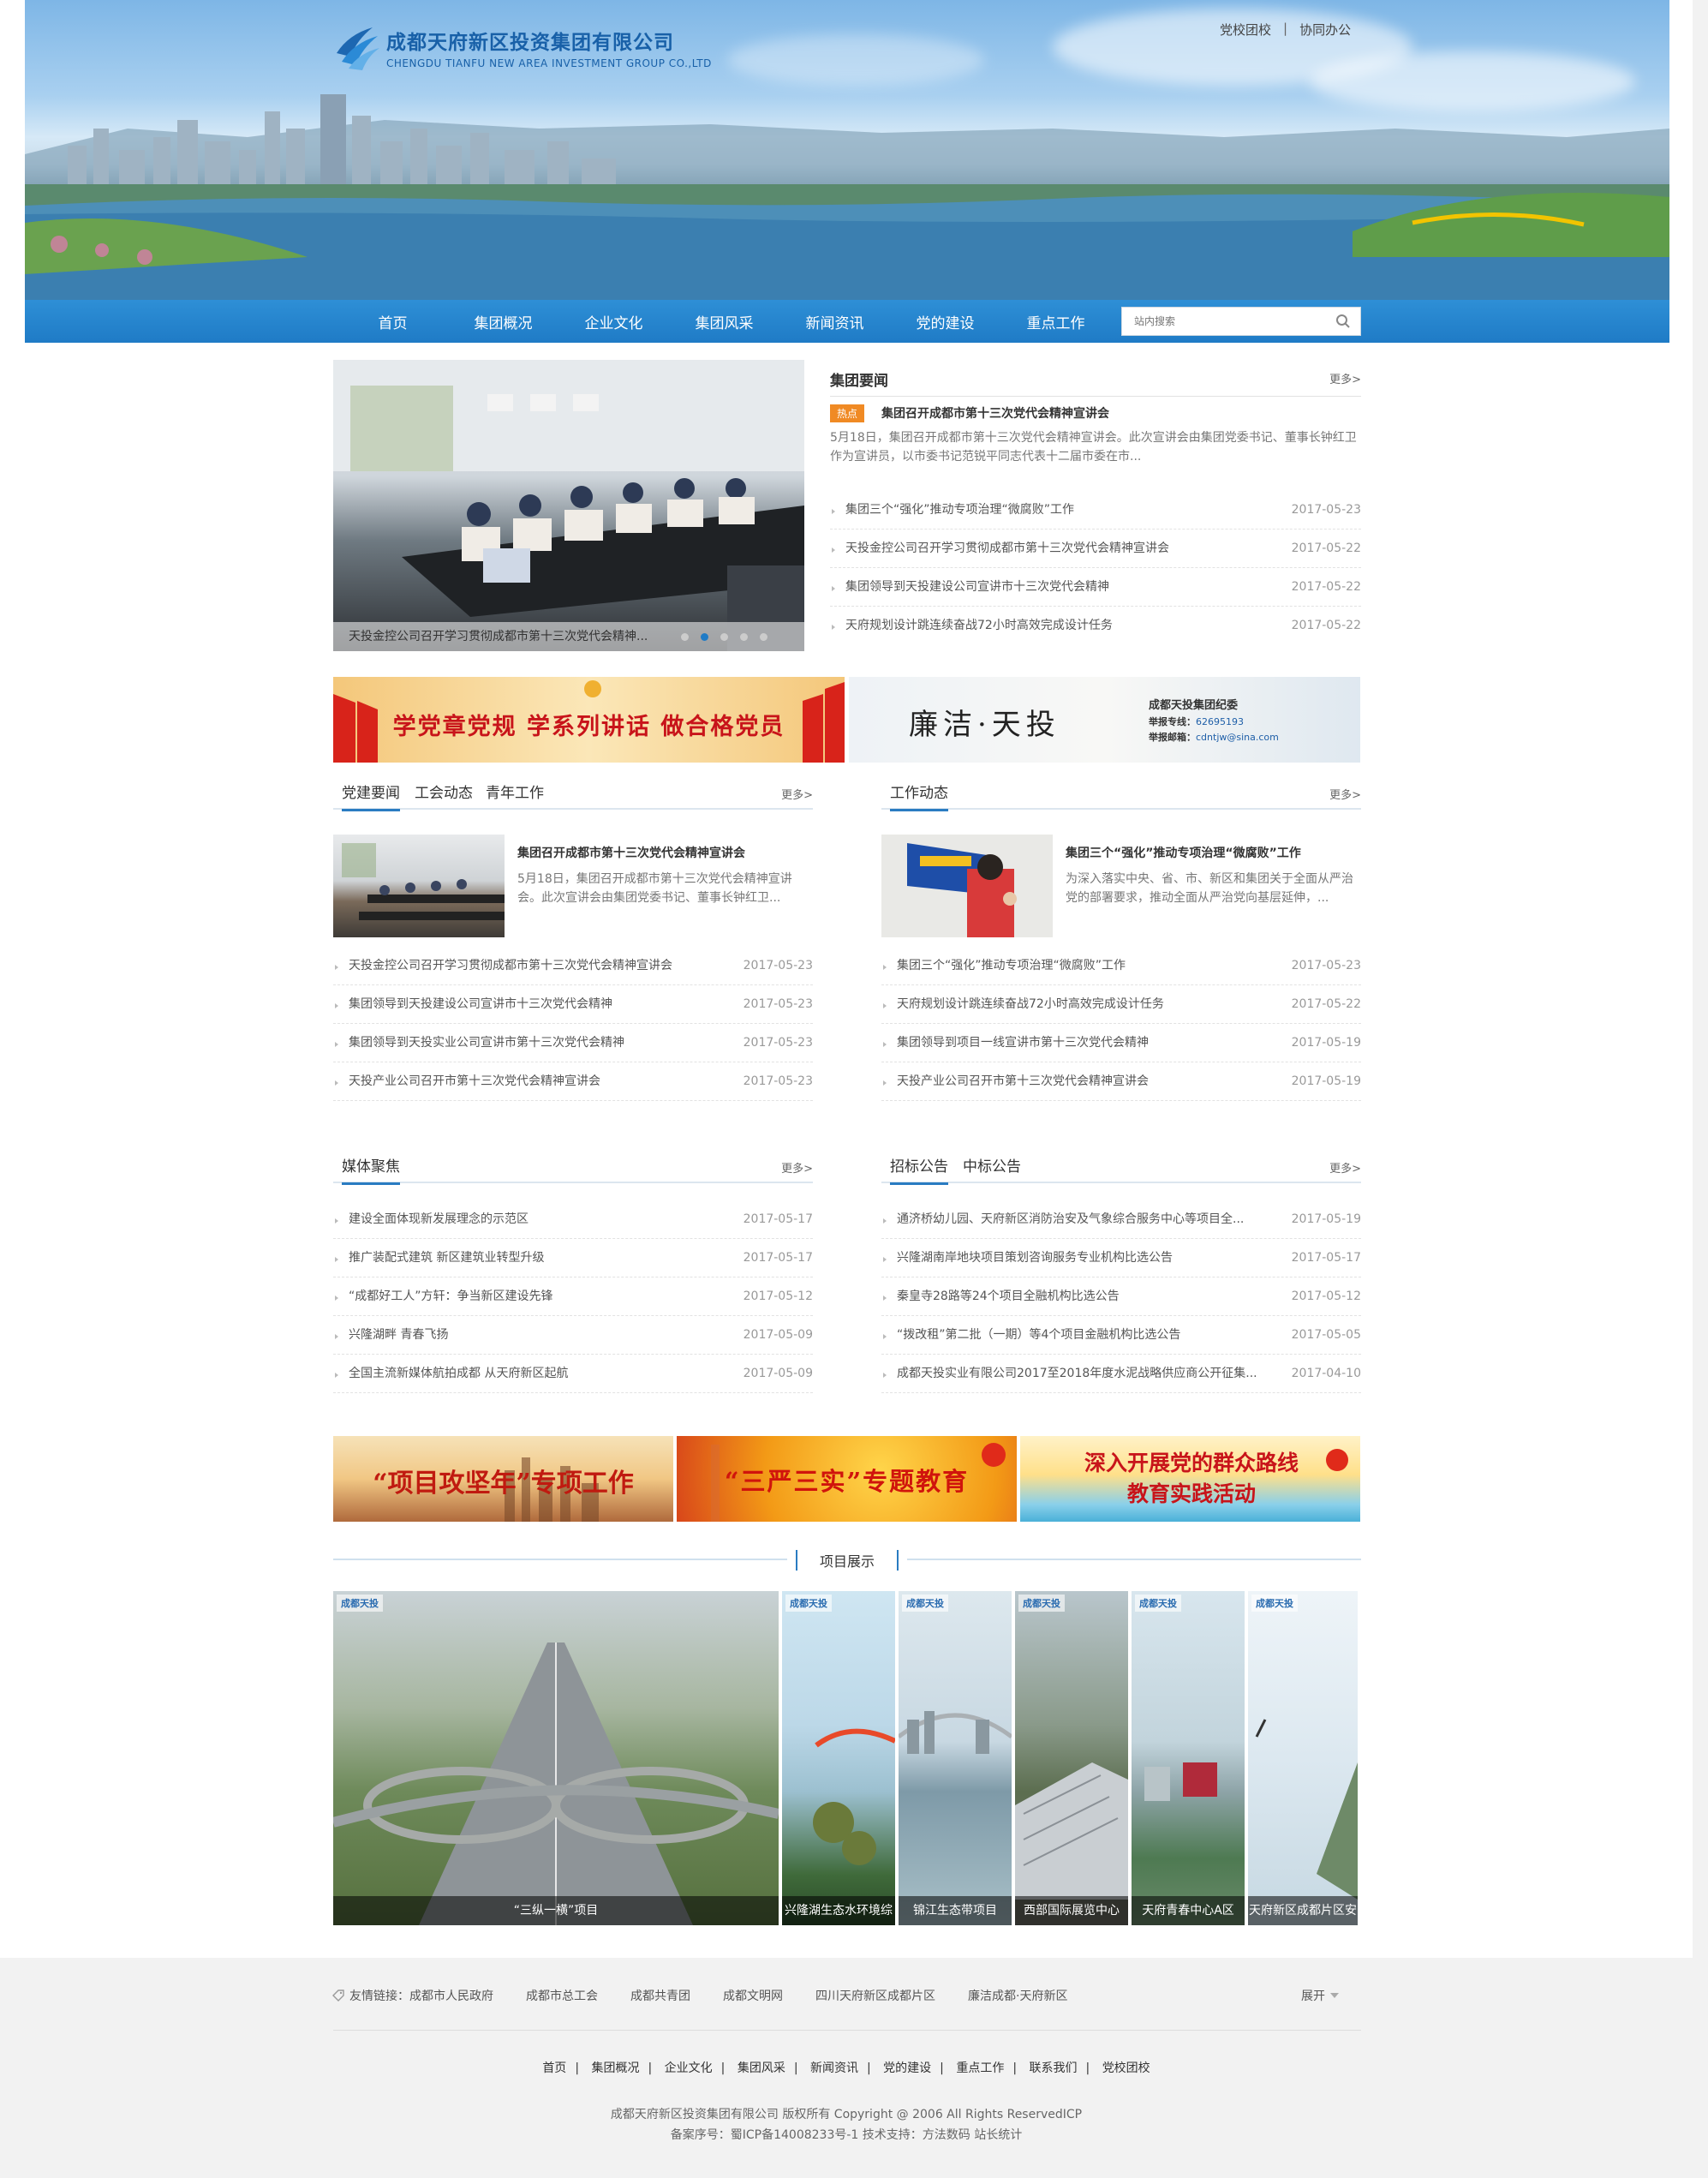 Image resolution: width=1708 pixels, height=2178 pixels. I want to click on top-link-party-school: 党校团校, so click(1245, 30).